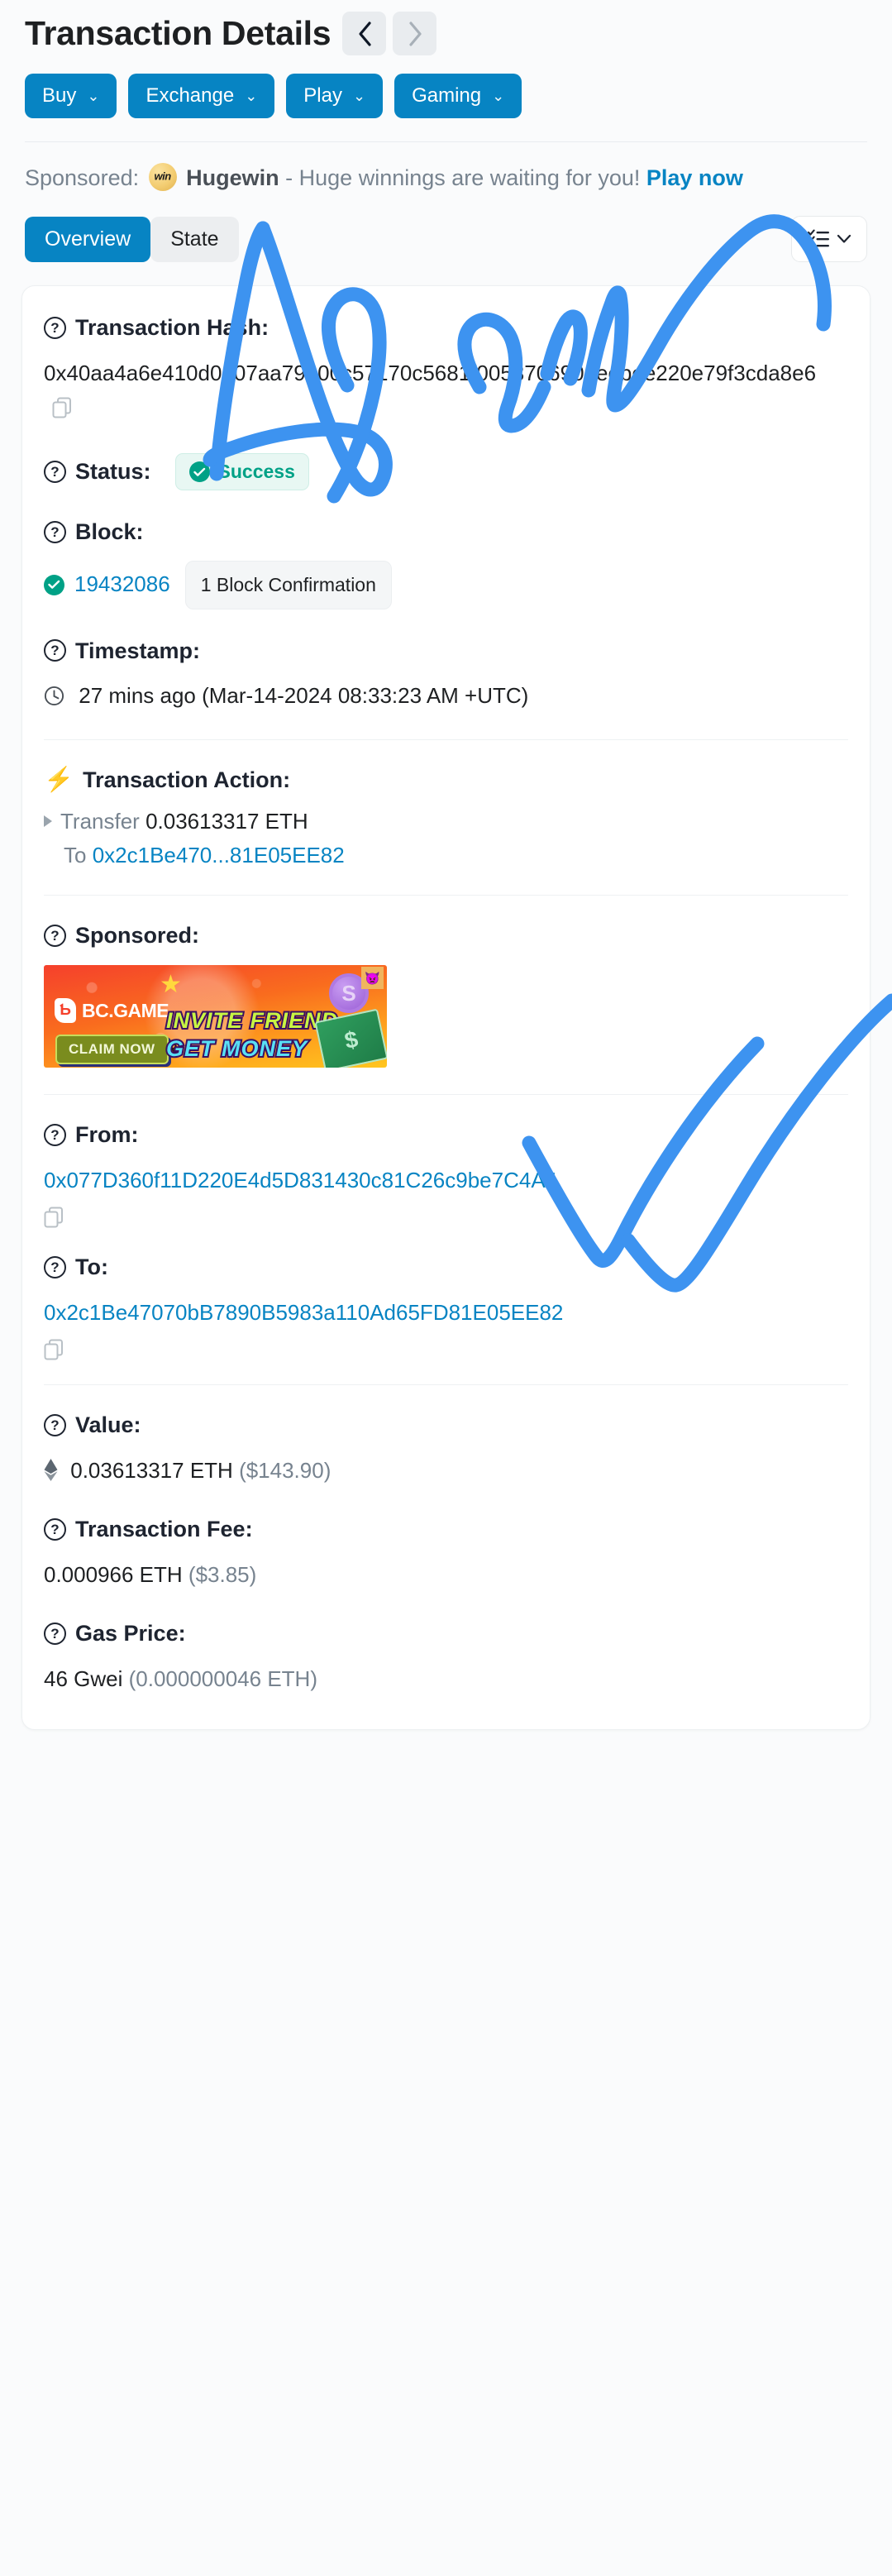 This screenshot has height=2576, width=892. Describe the element at coordinates (694, 177) in the screenshot. I see `sponsor-play-now-link: Play now` at that location.